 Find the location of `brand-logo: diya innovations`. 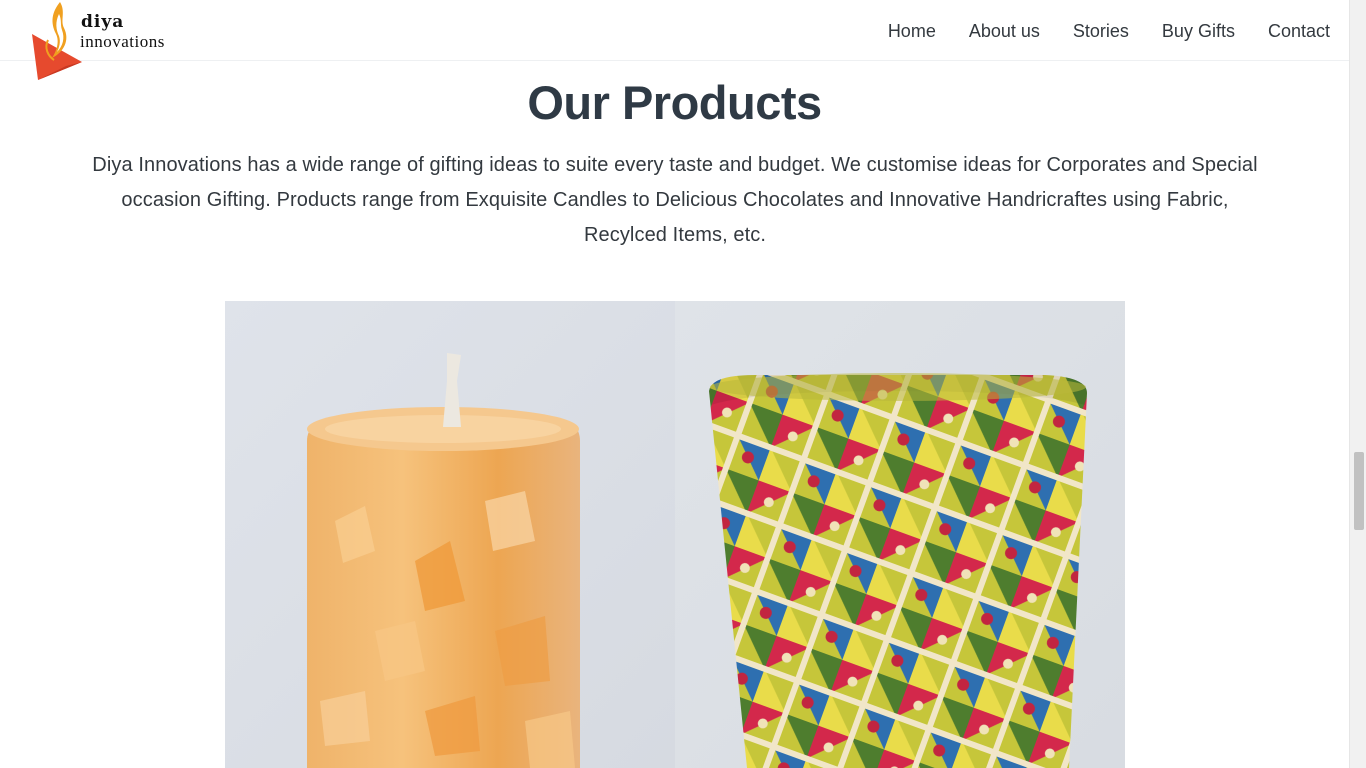

brand-logo: diya innovations is located at coordinates (101, 41).